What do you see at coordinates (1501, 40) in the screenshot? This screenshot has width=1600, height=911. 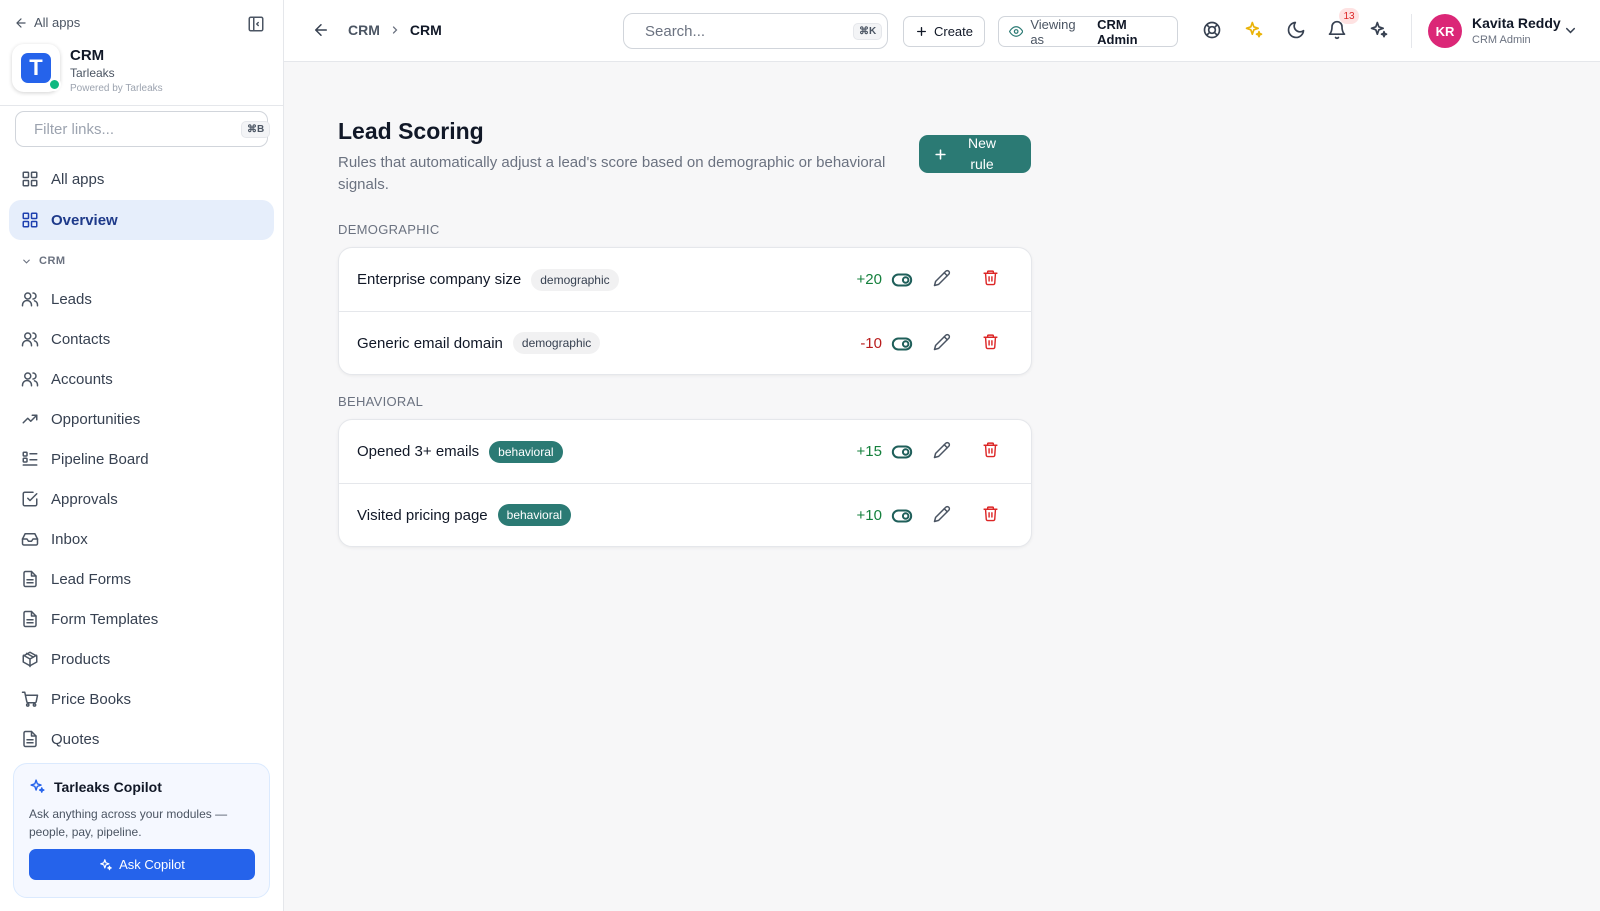 I see `user-role: CRM Admin` at bounding box center [1501, 40].